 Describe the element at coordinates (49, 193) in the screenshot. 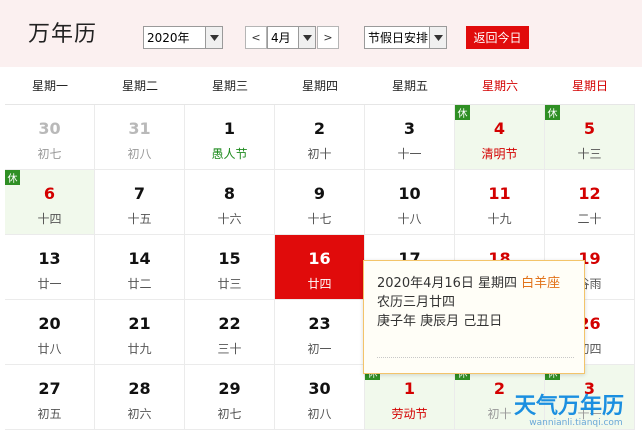

I see `day-number: 6` at that location.